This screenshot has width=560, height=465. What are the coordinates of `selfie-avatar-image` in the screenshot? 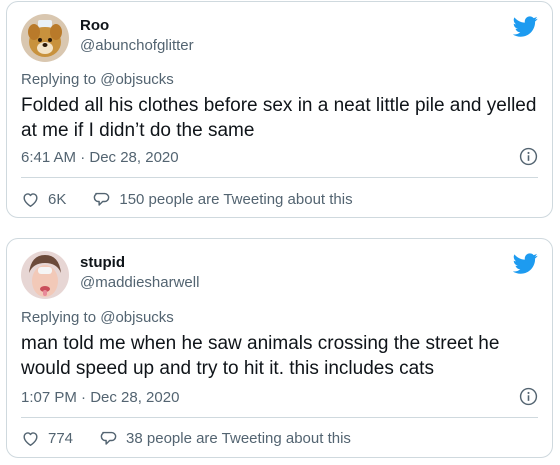 It's located at (45, 275).